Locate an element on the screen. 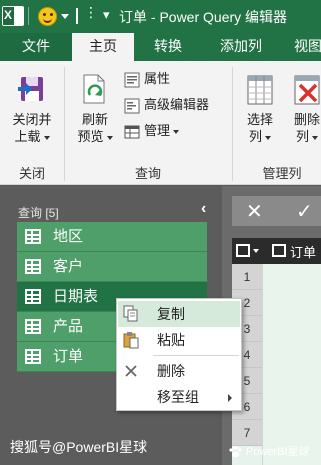 The image size is (321, 465). title-bar: ⋮ ▾ 订单 - Power Query 编辑器 is located at coordinates (160, 16).